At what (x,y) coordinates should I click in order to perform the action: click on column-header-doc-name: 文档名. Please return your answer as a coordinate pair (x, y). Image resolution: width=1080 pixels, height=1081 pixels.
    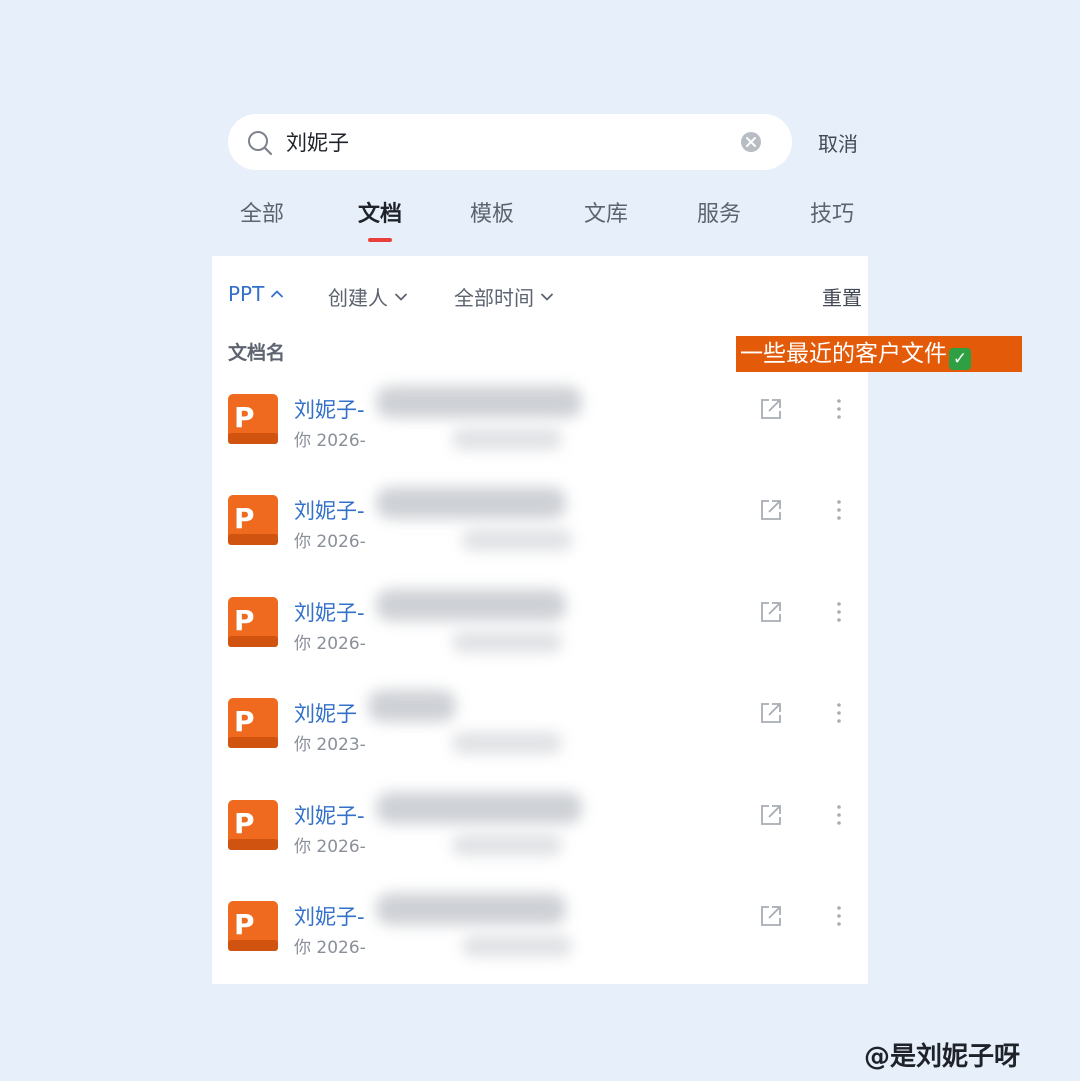
    Looking at the image, I should click on (257, 353).